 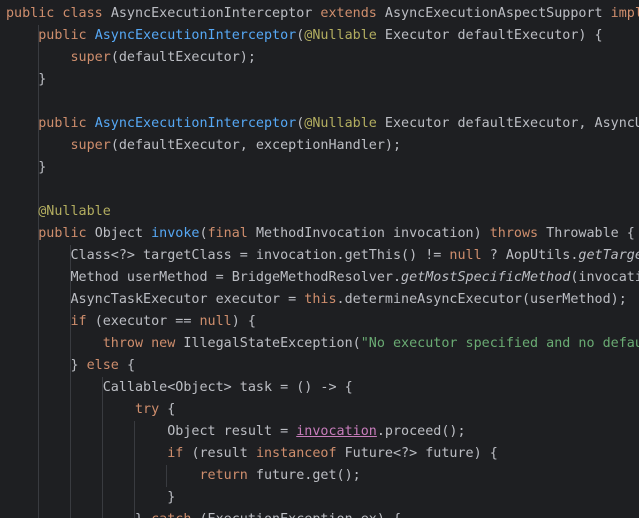 I want to click on code-token: IllegalStateException(, so click(x=272, y=343).